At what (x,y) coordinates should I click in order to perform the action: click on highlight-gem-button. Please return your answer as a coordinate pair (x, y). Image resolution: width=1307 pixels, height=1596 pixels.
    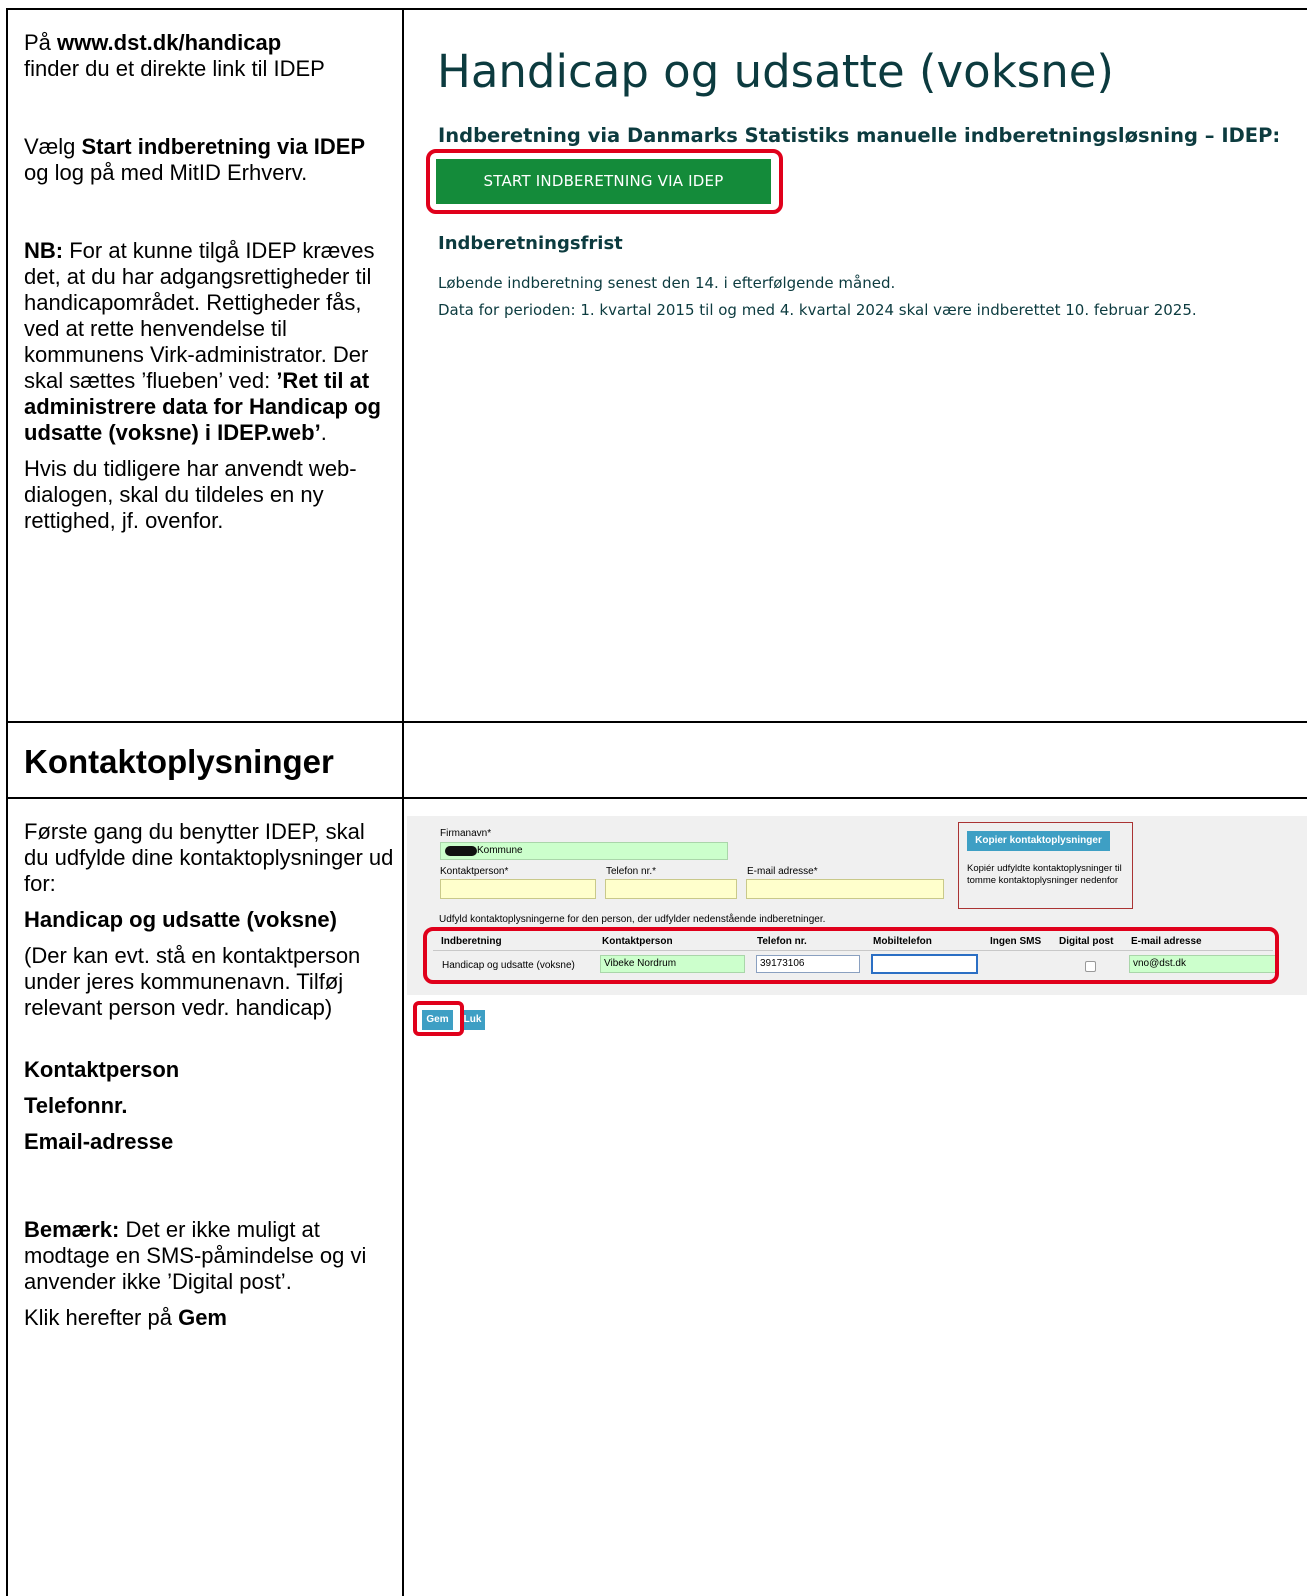
    Looking at the image, I should click on (438, 1018).